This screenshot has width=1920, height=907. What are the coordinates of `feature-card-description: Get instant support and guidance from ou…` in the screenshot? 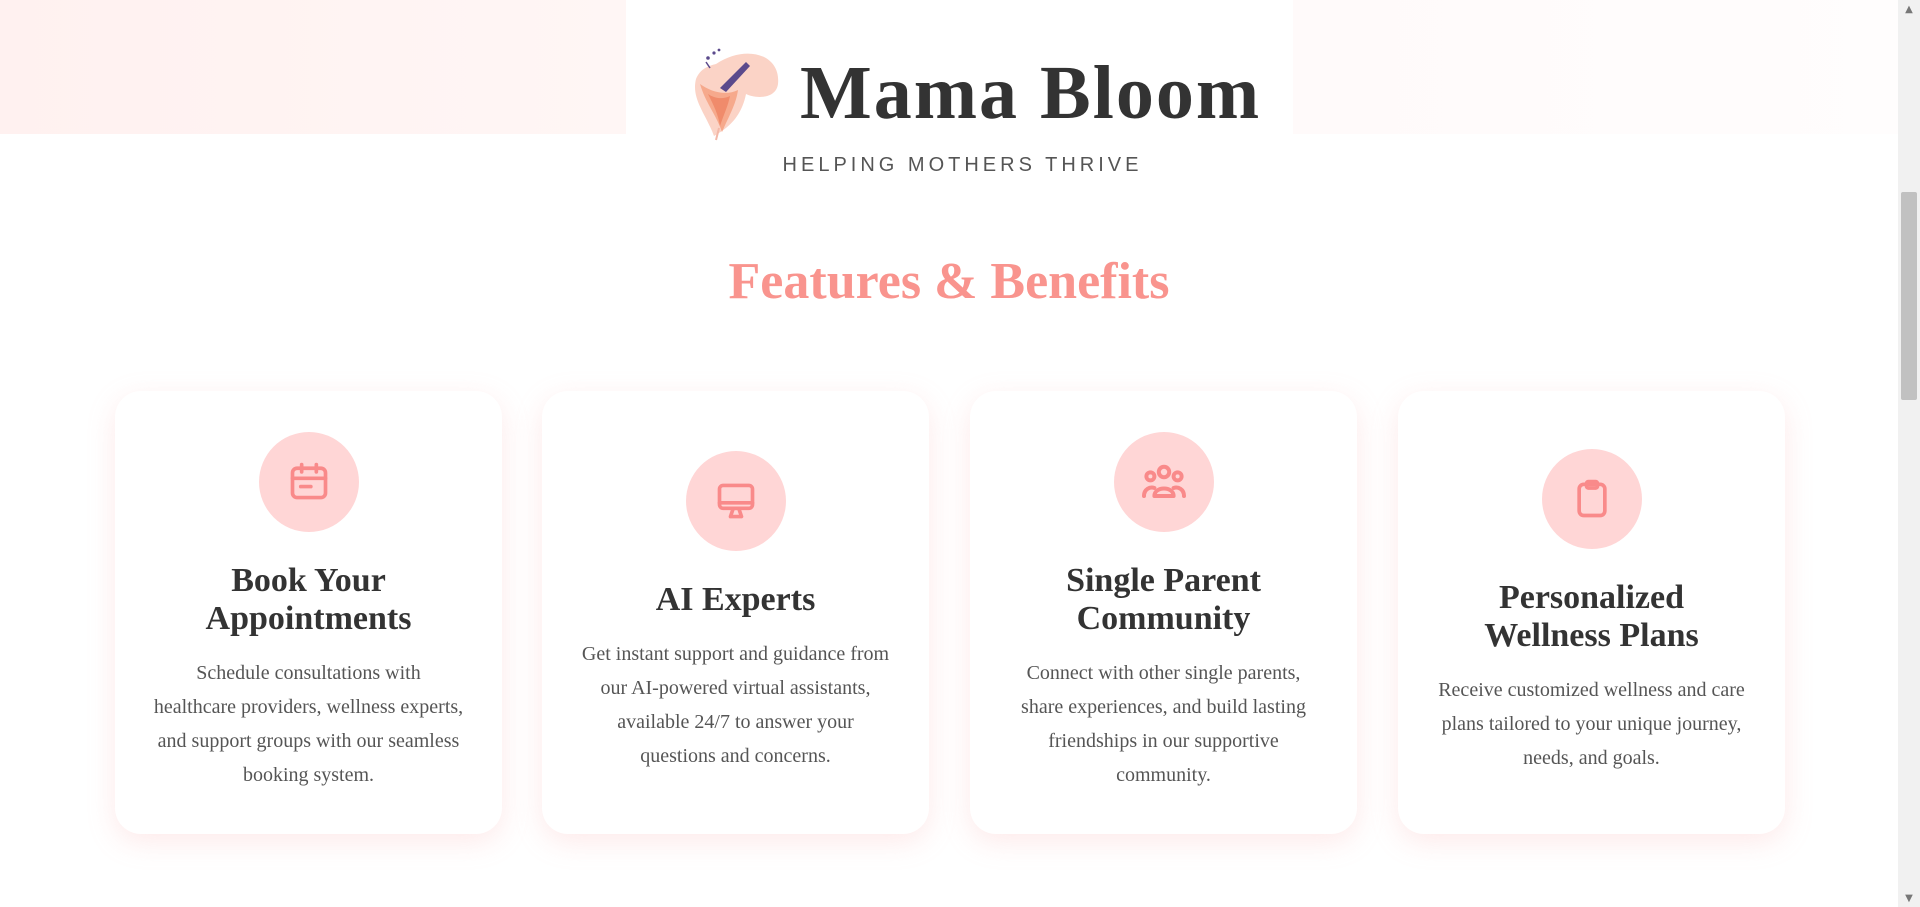 It's located at (735, 705).